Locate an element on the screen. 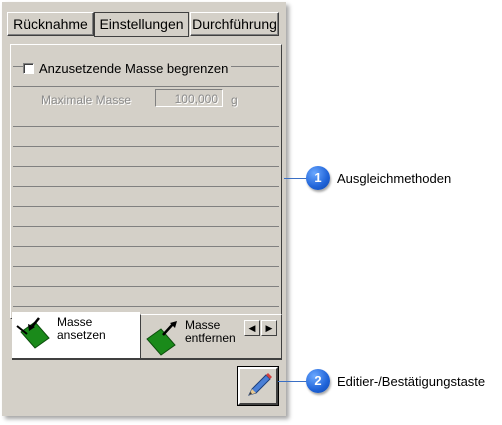  max-mass-unit: g is located at coordinates (234, 100).